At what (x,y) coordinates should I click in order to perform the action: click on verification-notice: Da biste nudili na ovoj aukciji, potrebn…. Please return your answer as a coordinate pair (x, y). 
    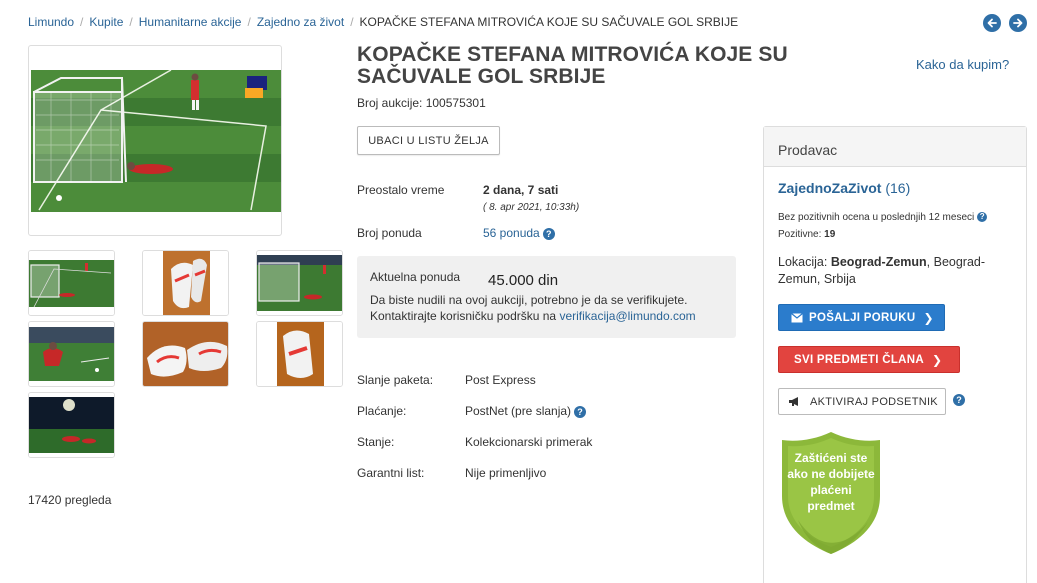
    Looking at the image, I should click on (529, 300).